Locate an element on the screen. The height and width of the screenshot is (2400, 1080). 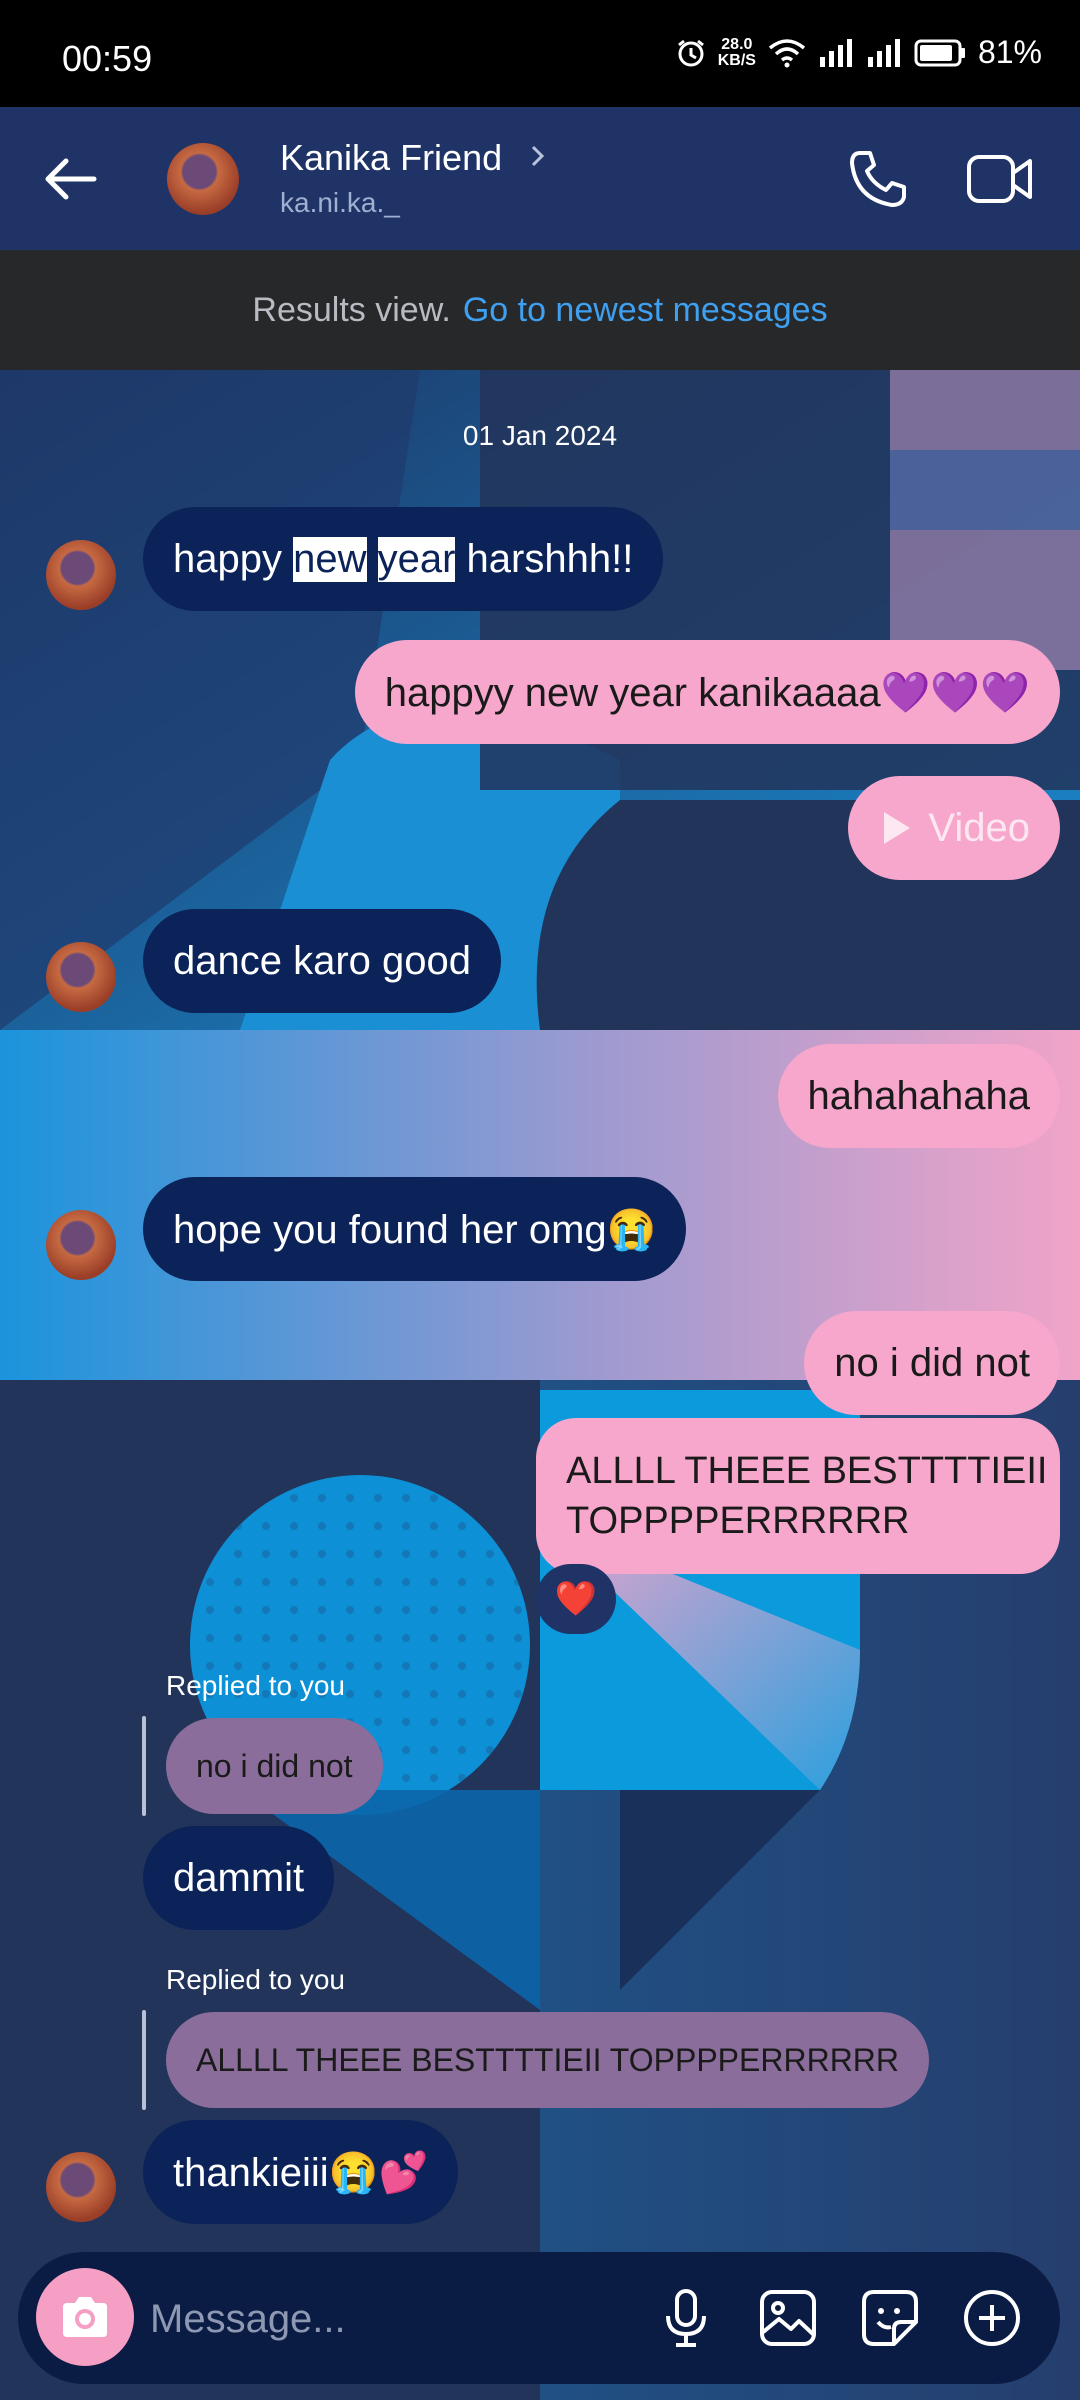
status-icons: 28.0 KB/S 81% is located at coordinates (859, 52).